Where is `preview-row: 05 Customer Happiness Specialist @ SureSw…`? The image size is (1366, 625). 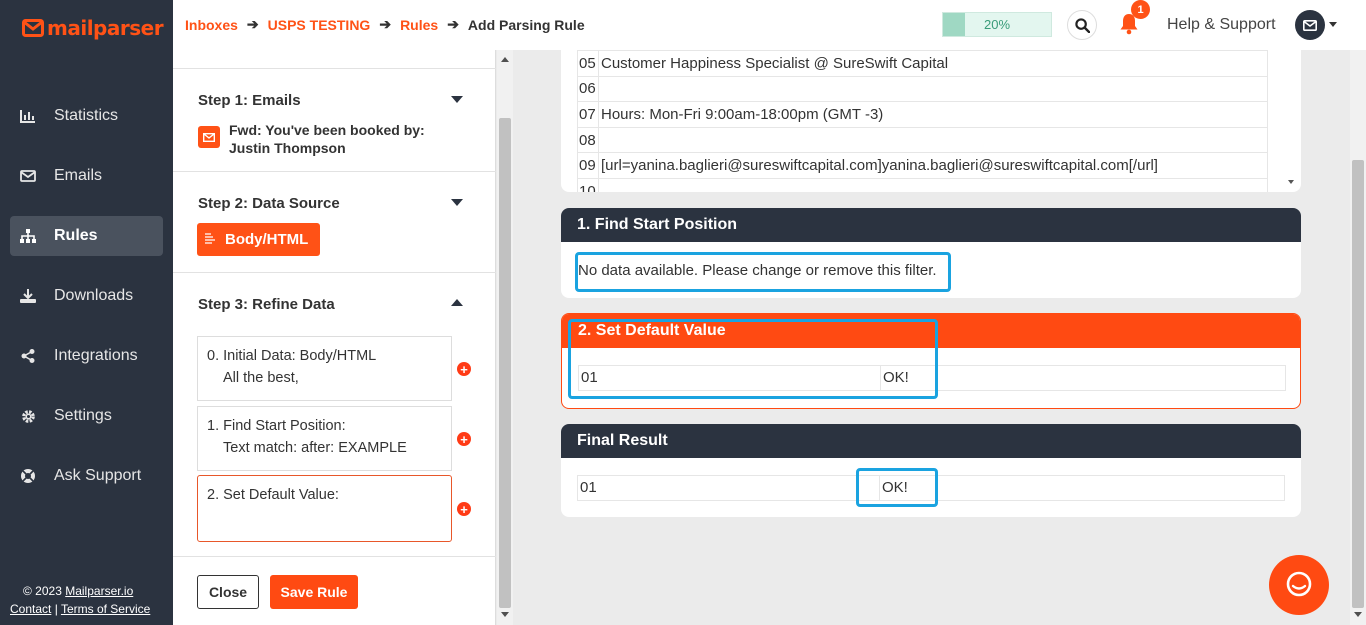
preview-row: 05 Customer Happiness Specialist @ SureSw… is located at coordinates (922, 63).